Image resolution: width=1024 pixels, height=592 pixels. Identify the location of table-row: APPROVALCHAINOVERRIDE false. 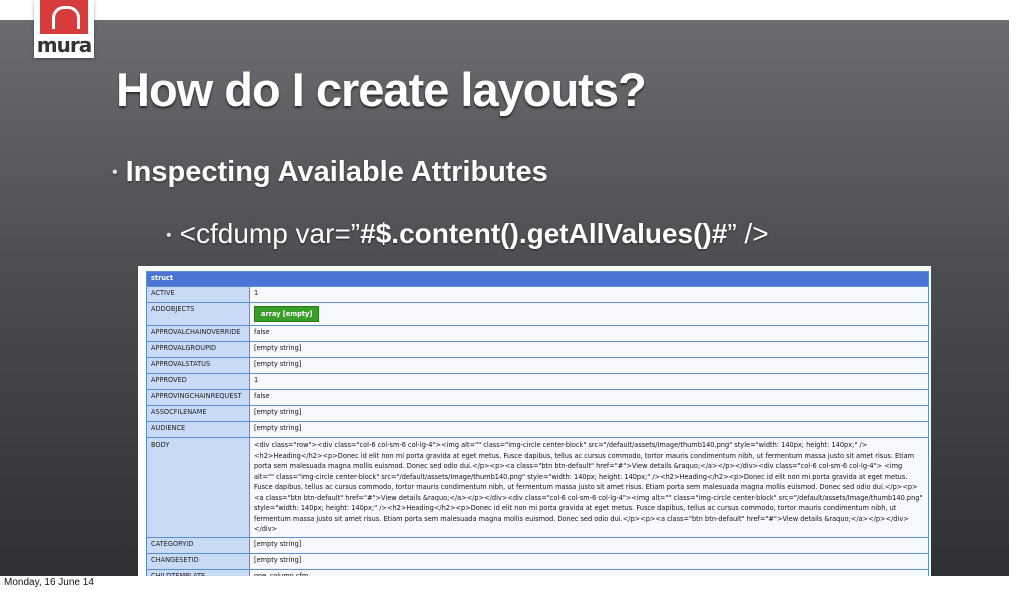
(537, 333).